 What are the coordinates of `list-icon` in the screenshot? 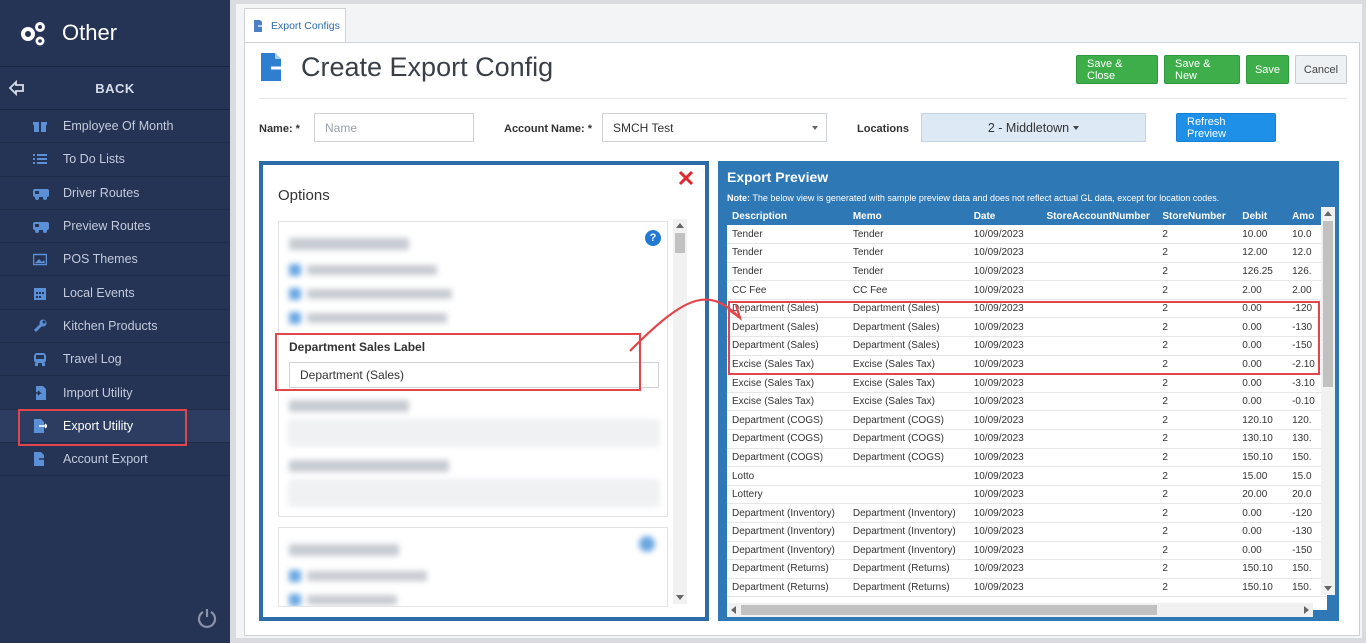 It's located at (40, 159).